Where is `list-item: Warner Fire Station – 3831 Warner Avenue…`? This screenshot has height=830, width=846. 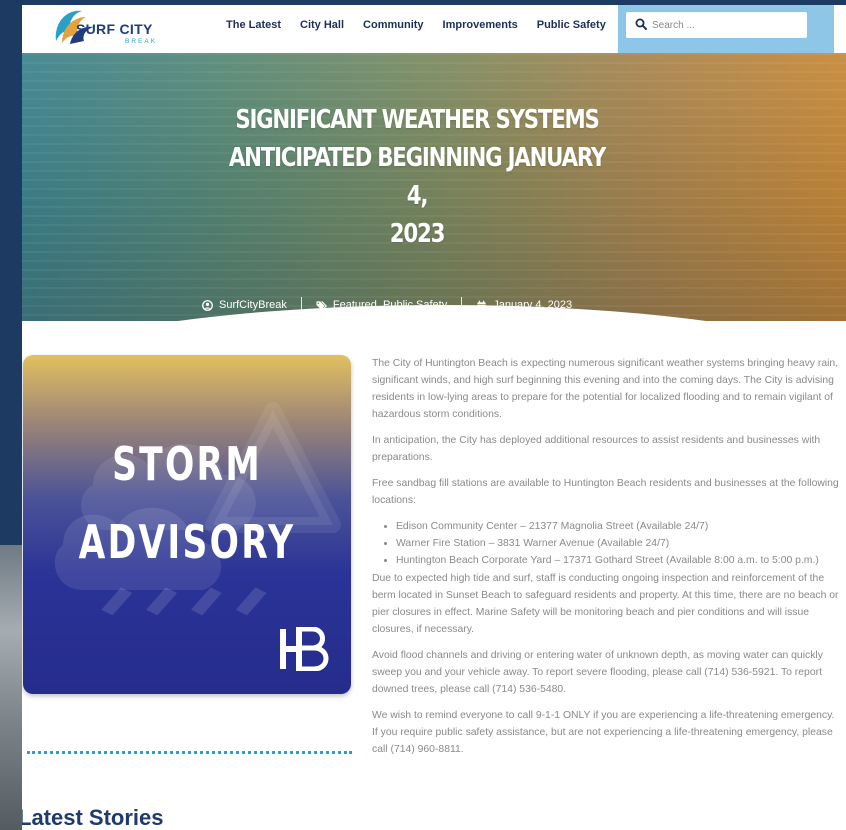 list-item: Warner Fire Station – 3831 Warner Avenue… is located at coordinates (619, 543).